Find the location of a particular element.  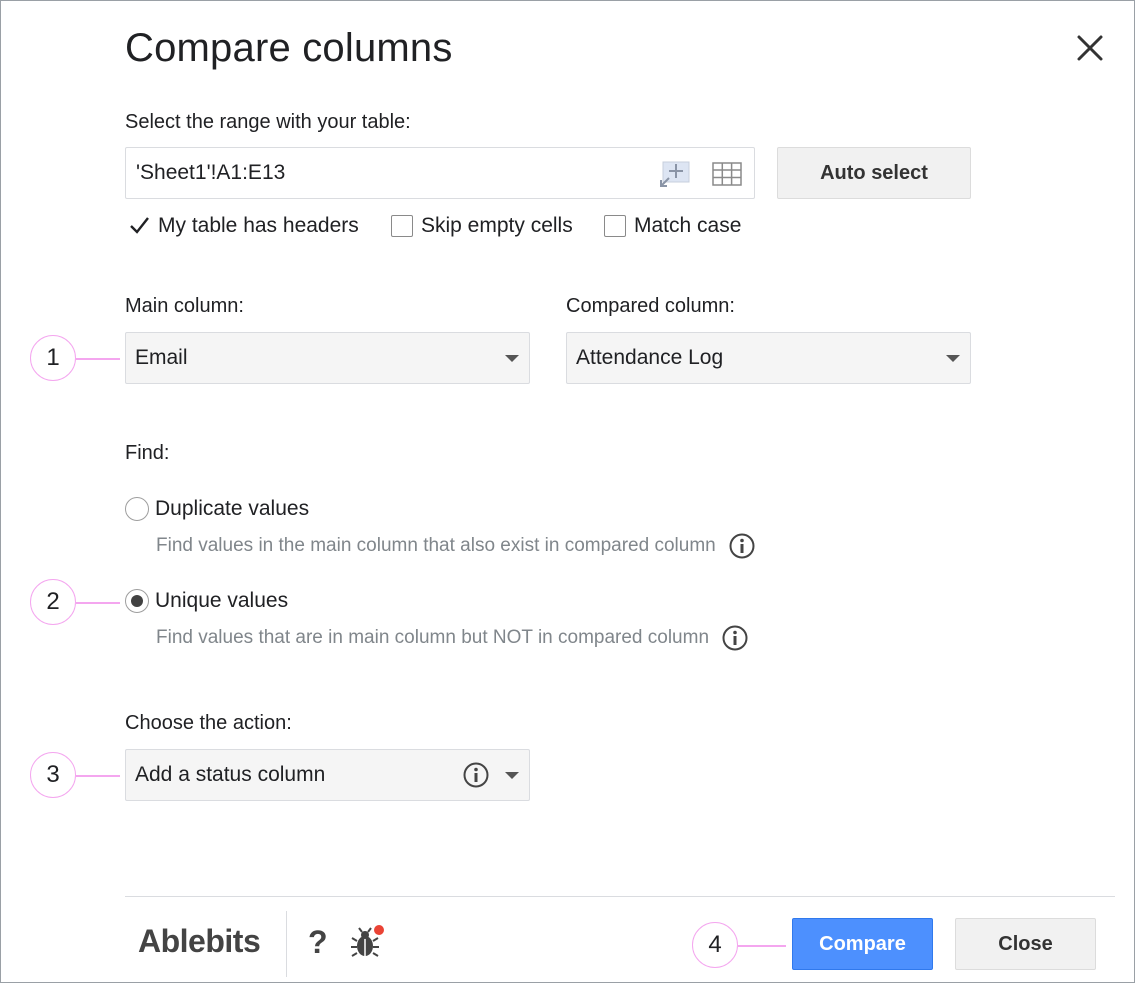

callout-2: 2 is located at coordinates (53, 602).